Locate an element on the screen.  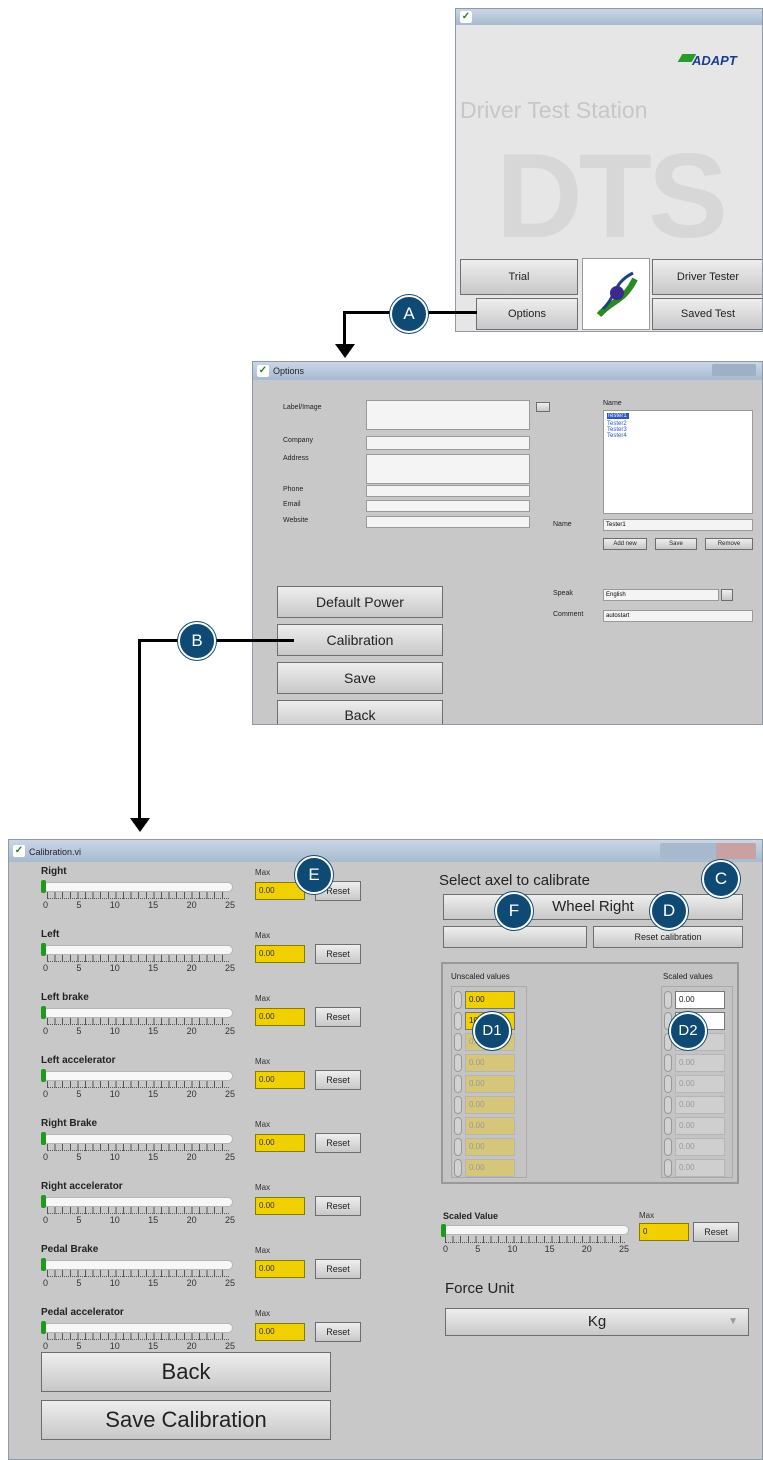
slider-label: Right Brake is located at coordinates (69, 1123).